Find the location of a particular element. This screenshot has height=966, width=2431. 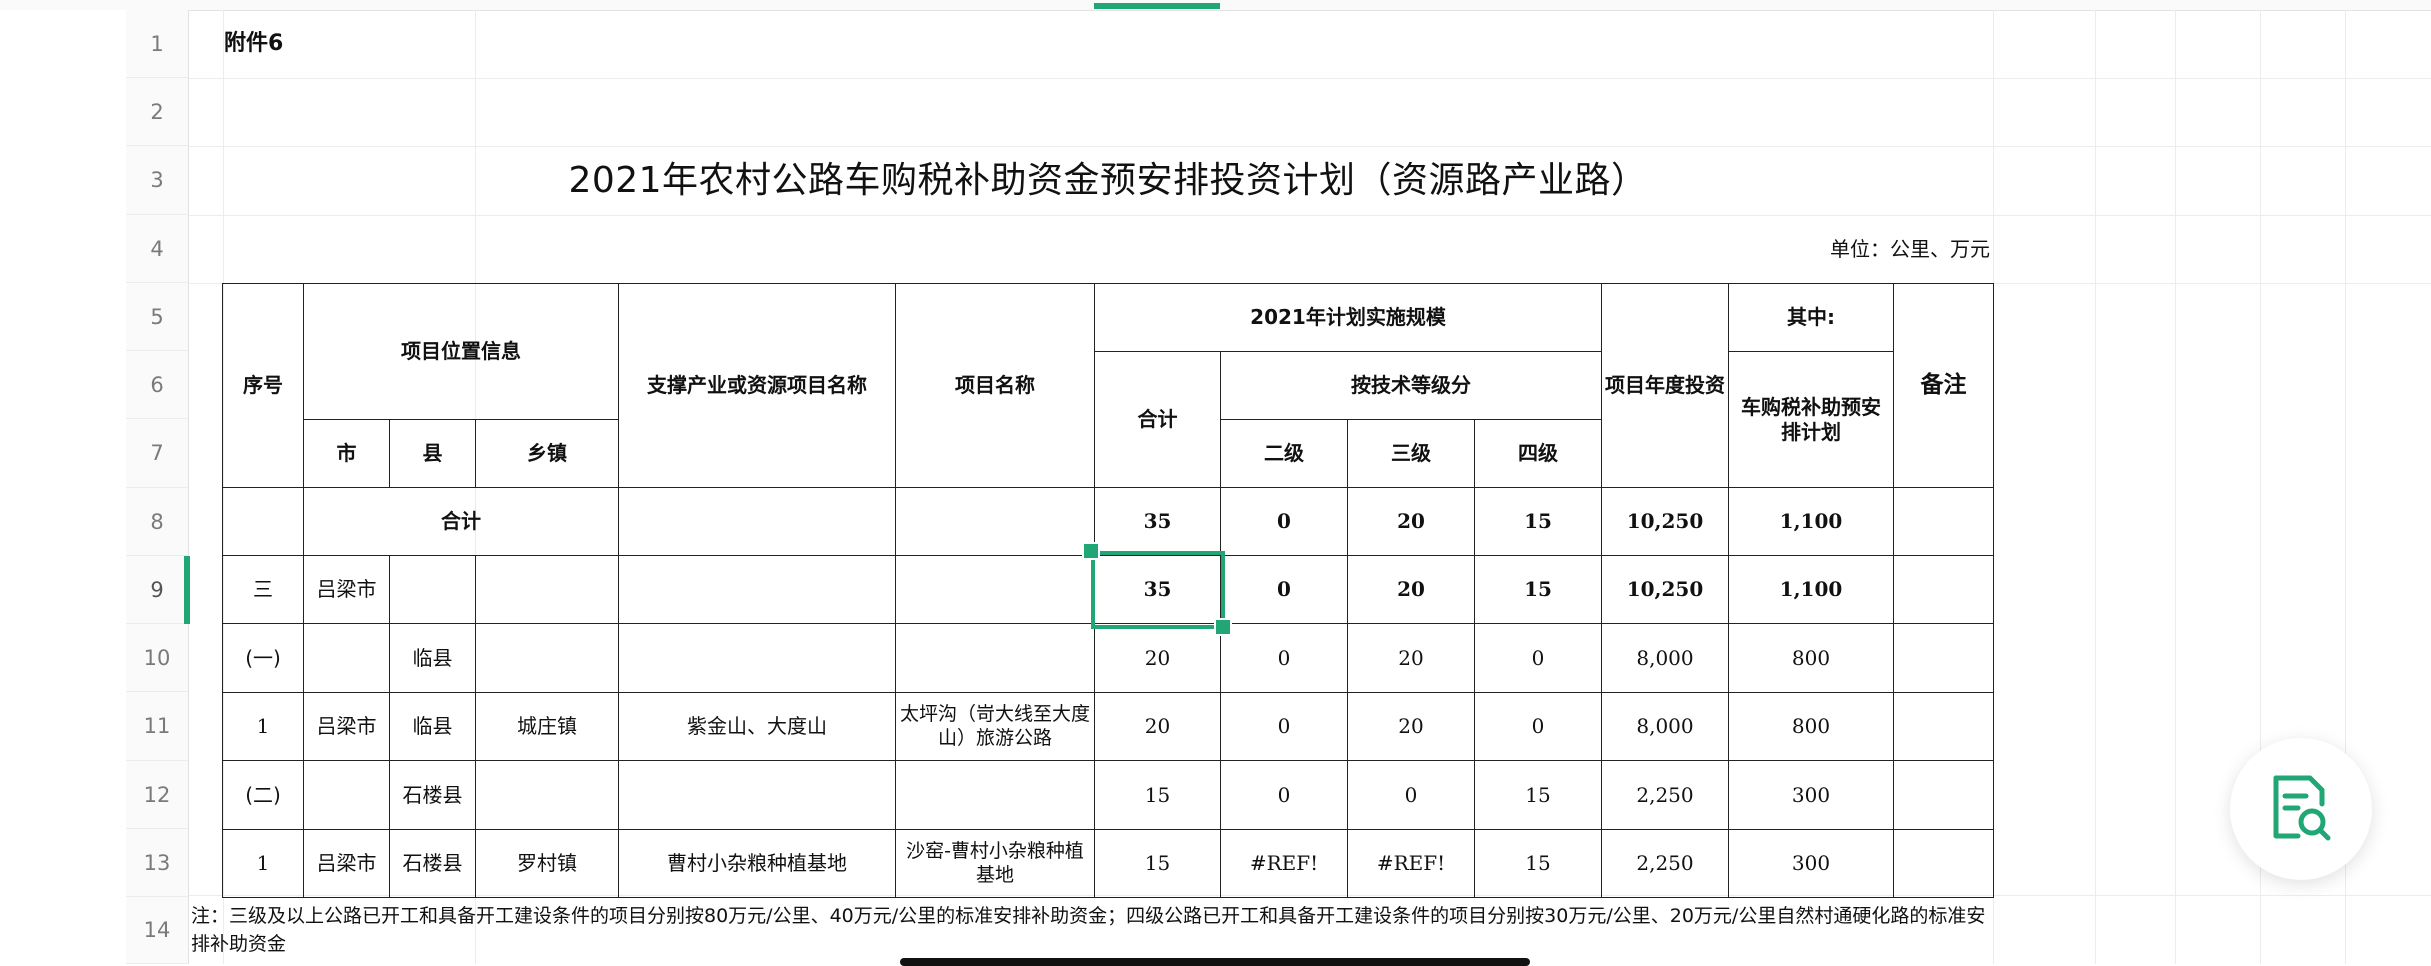

total-industry-cell is located at coordinates (757, 521).